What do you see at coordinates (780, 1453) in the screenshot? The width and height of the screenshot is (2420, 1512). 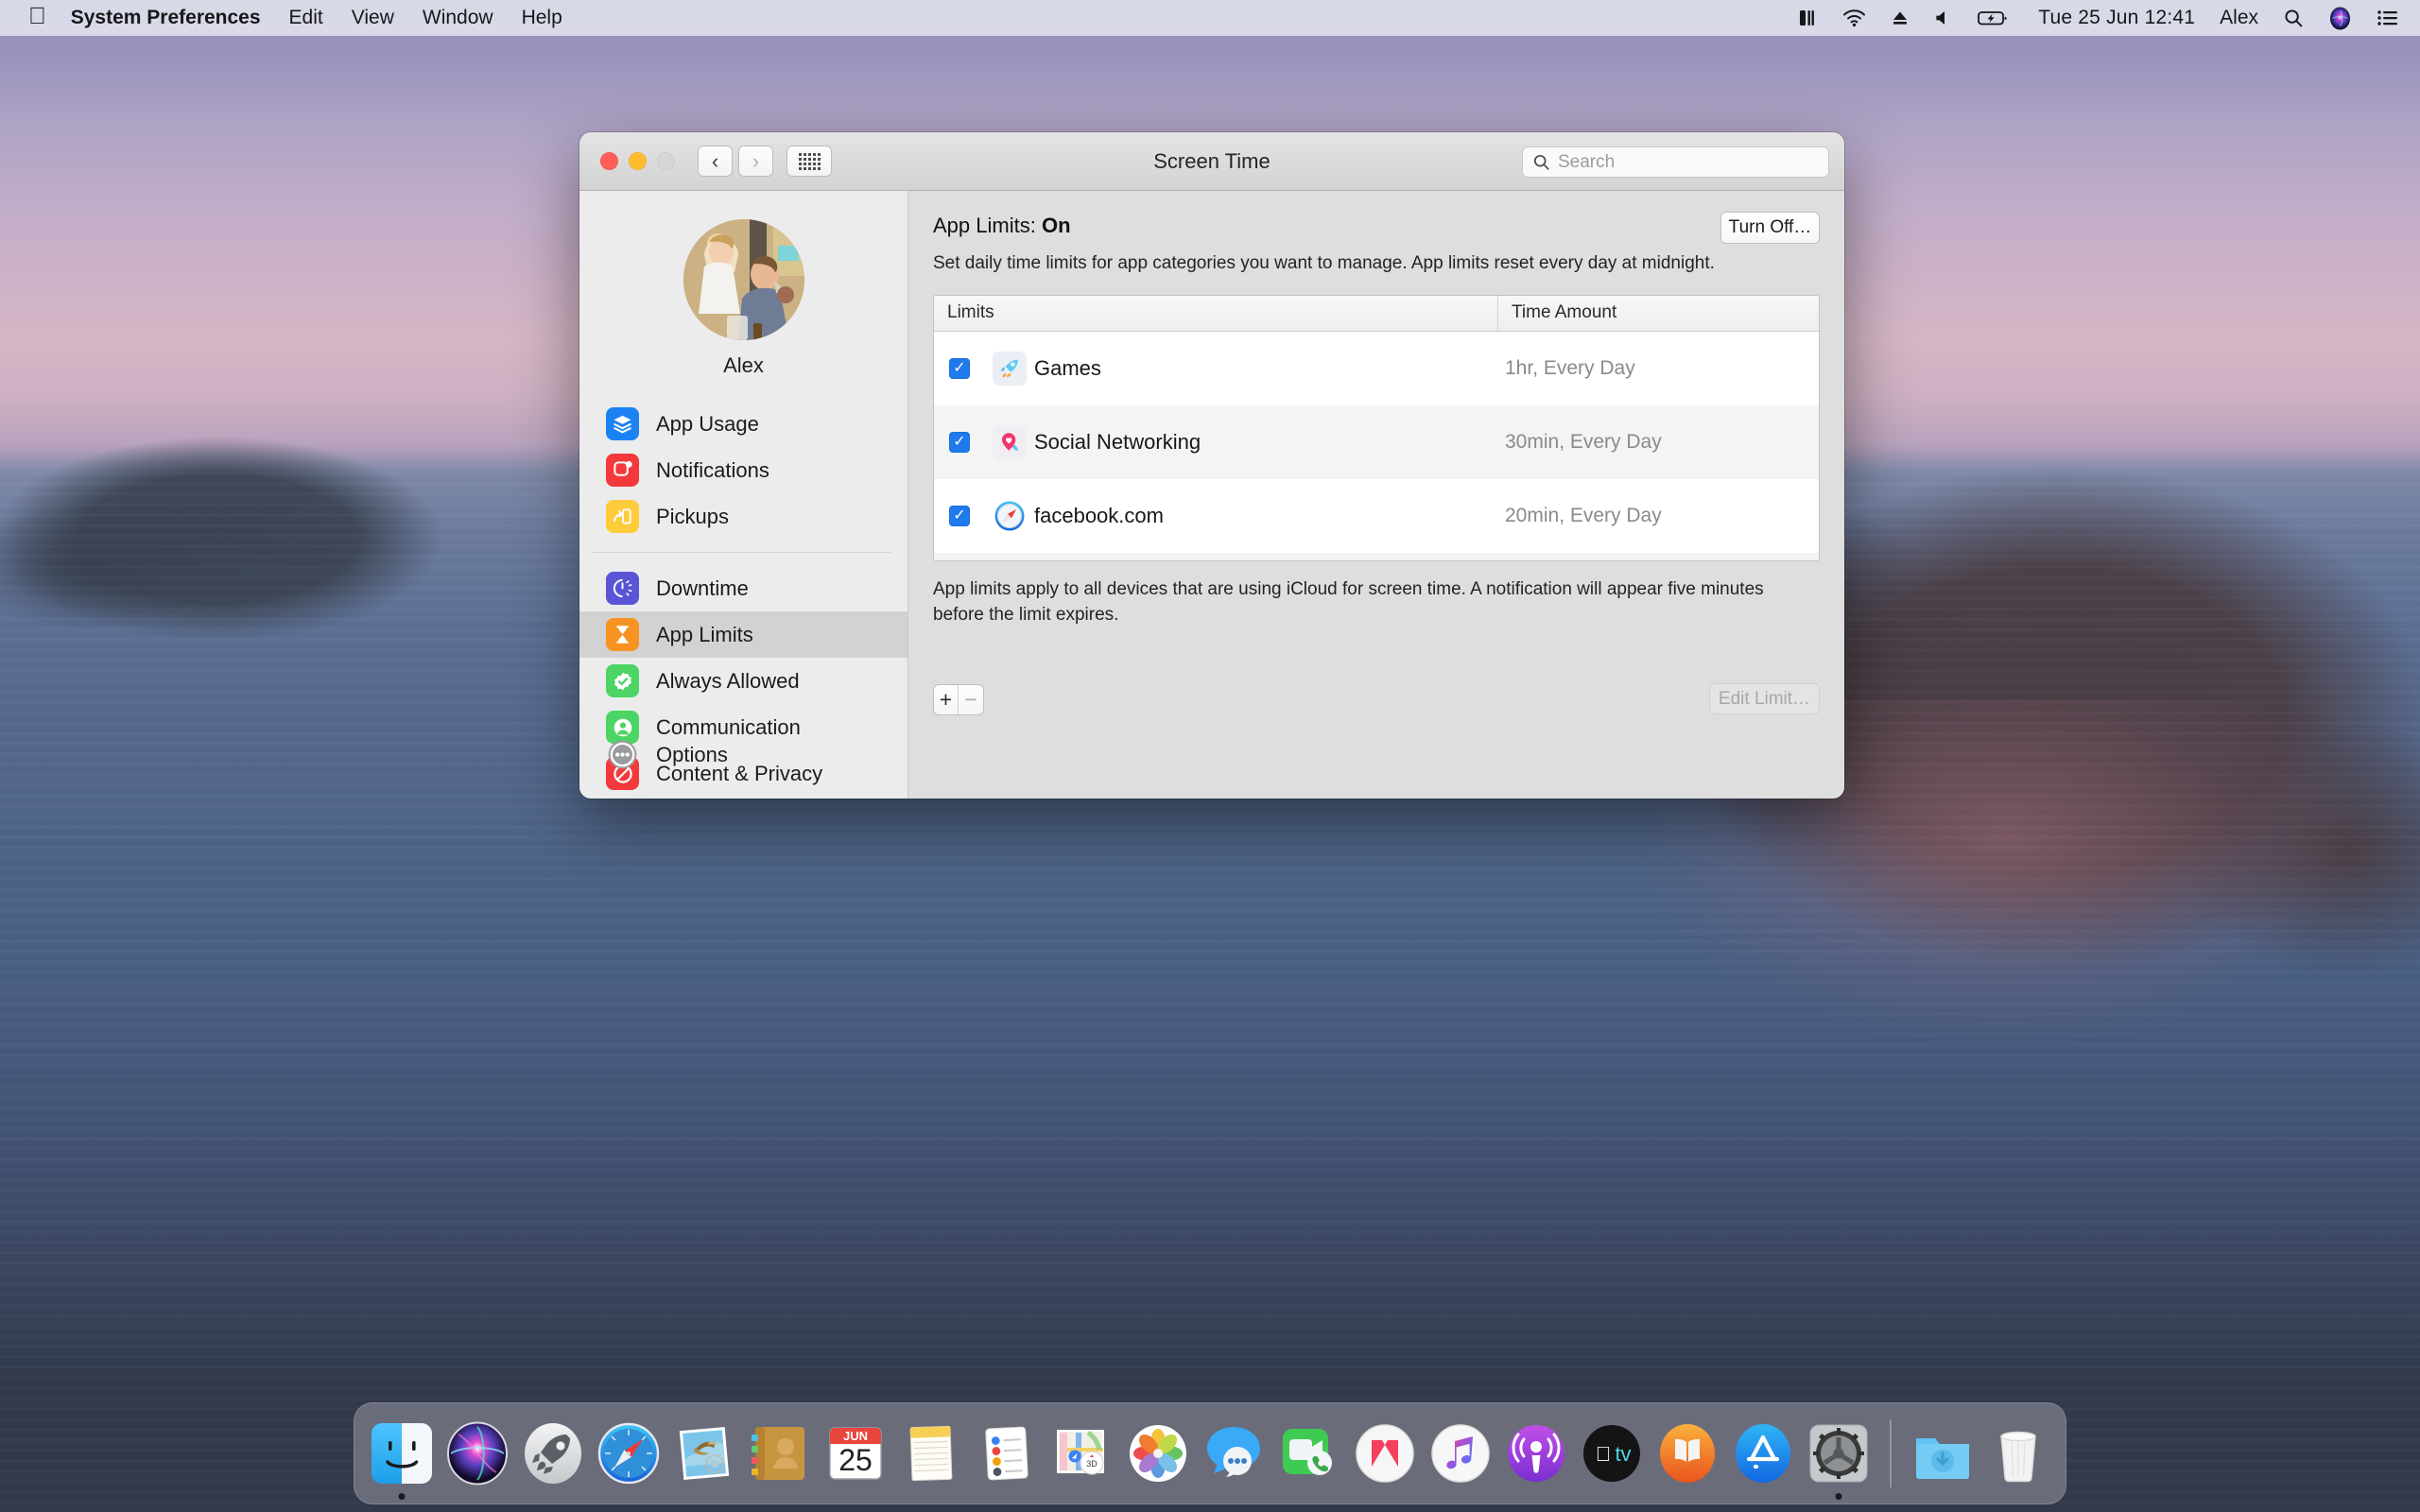 I see `dock-item-contacts` at bounding box center [780, 1453].